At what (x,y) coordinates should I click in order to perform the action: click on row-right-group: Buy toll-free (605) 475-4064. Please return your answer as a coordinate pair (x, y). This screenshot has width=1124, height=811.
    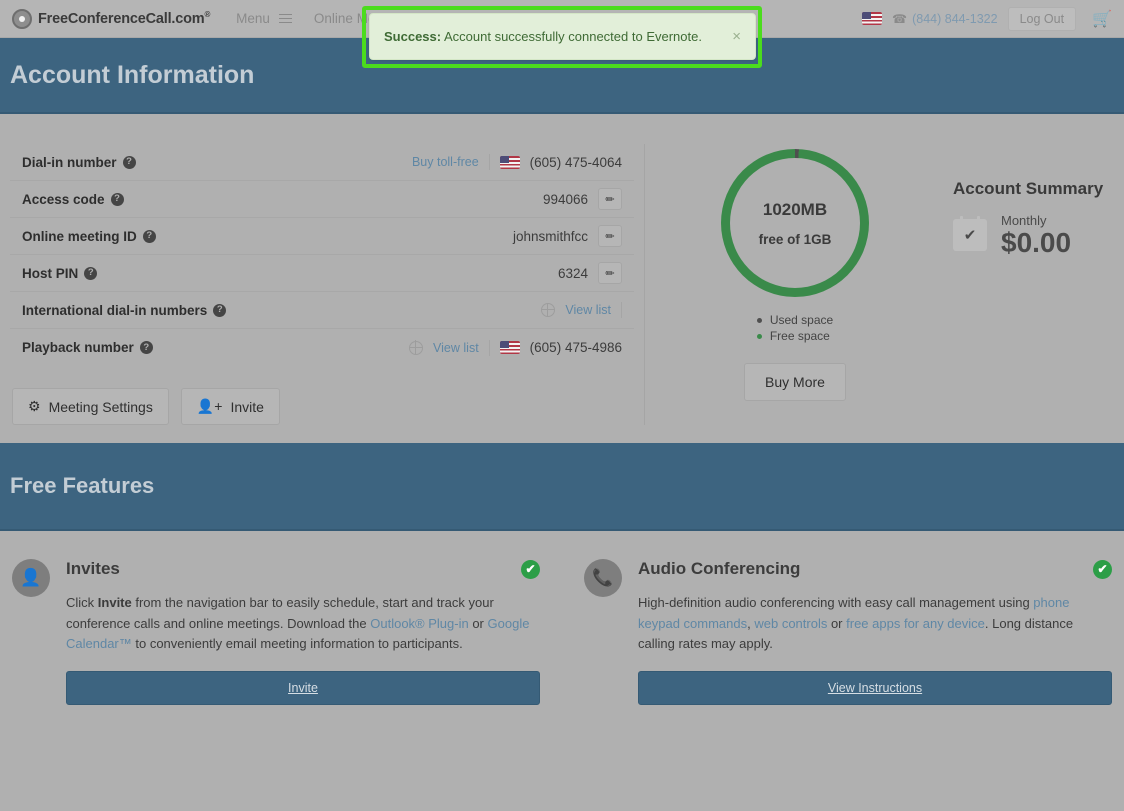
    Looking at the image, I should click on (517, 162).